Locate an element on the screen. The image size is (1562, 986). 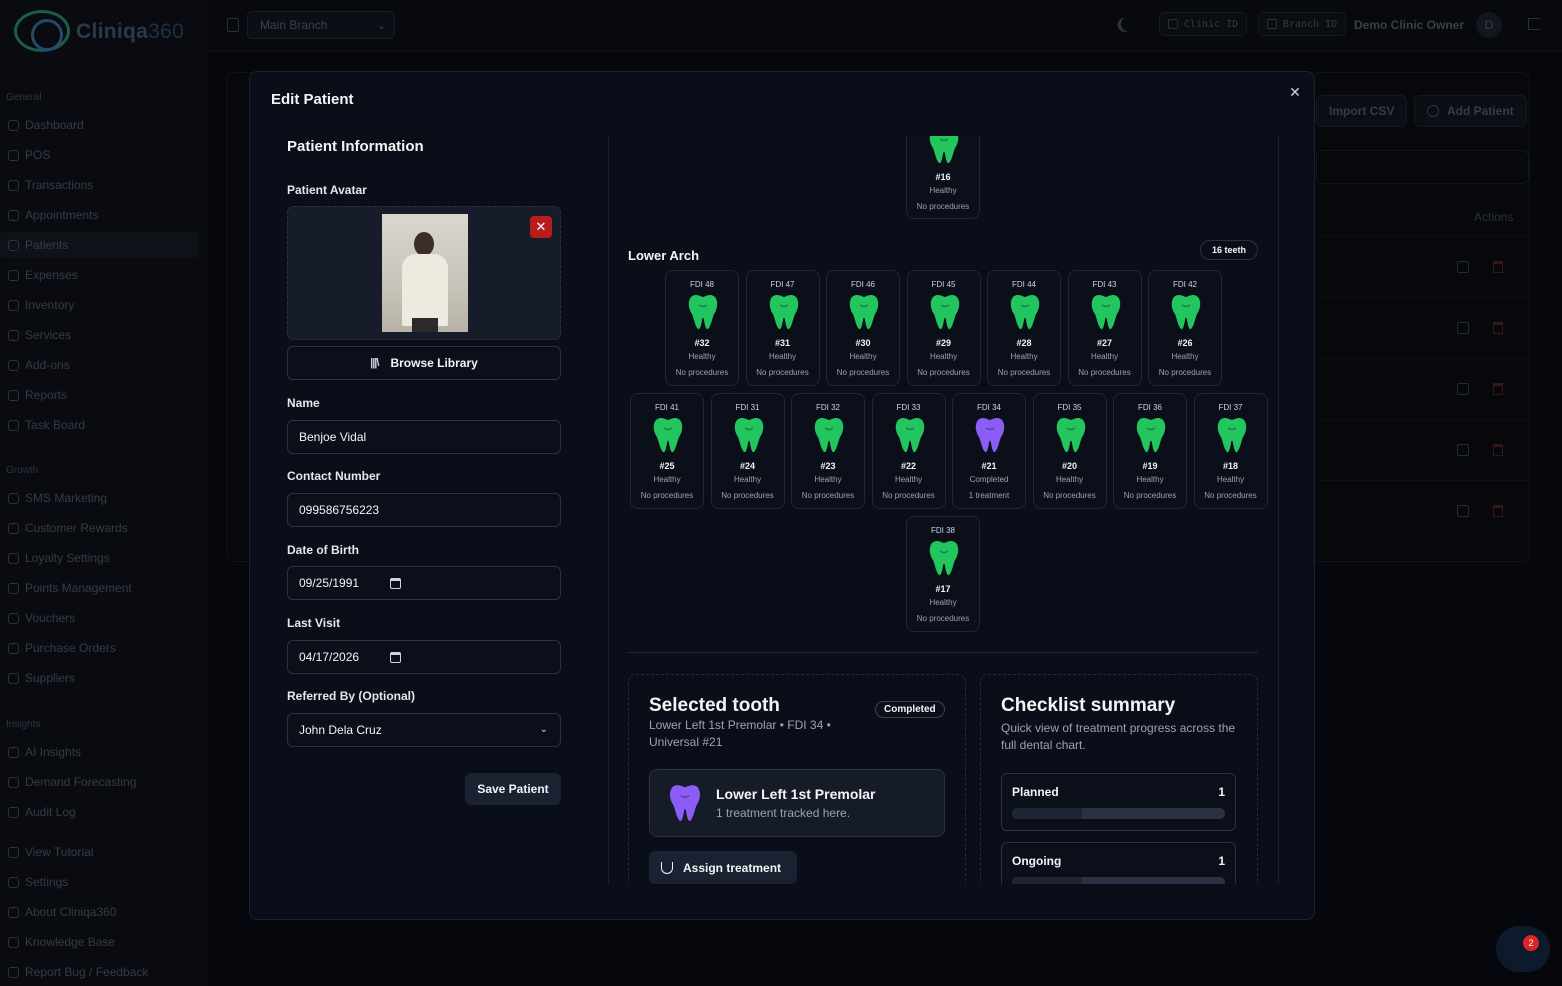
sidebar-item-patients: Patients is located at coordinates (99, 245).